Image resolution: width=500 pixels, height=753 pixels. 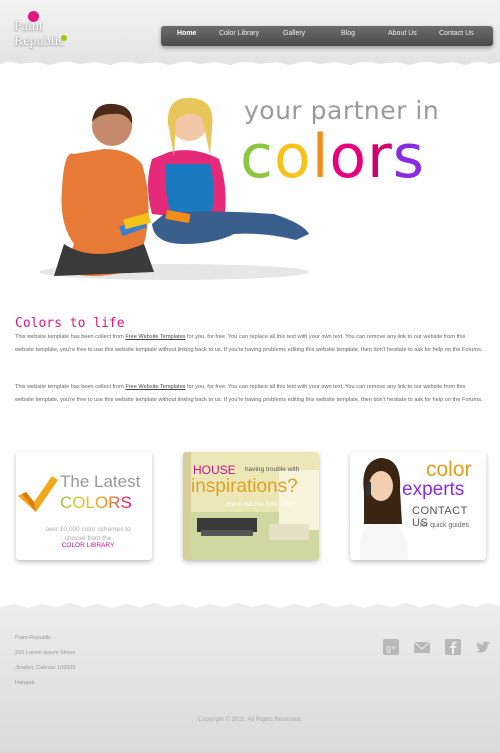 I want to click on color-library-link: COLOR LIBRARY, so click(x=88, y=545).